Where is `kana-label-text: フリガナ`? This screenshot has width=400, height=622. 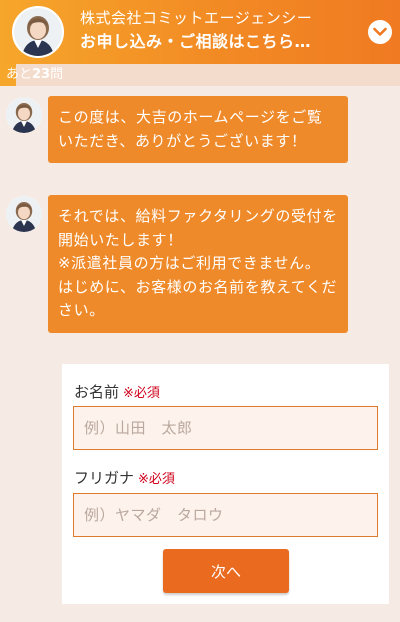 kana-label-text: フリガナ is located at coordinates (104, 478).